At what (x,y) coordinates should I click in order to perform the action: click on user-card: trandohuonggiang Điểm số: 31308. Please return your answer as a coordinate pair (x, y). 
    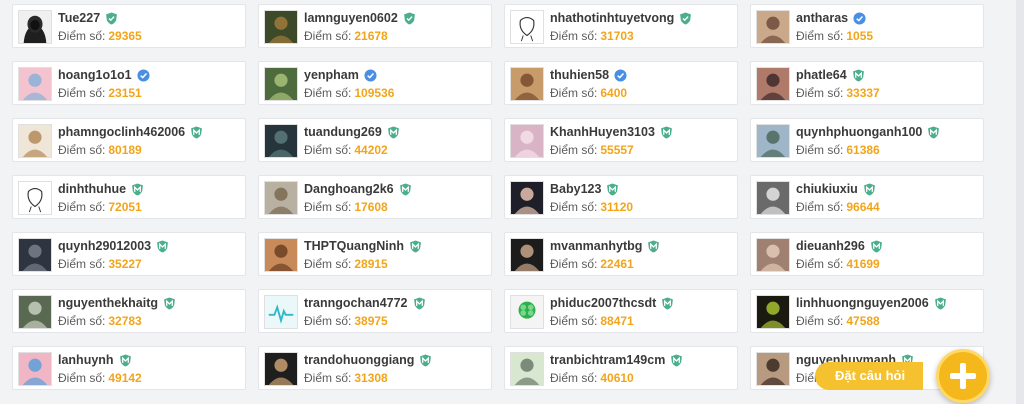
    Looking at the image, I should click on (375, 368).